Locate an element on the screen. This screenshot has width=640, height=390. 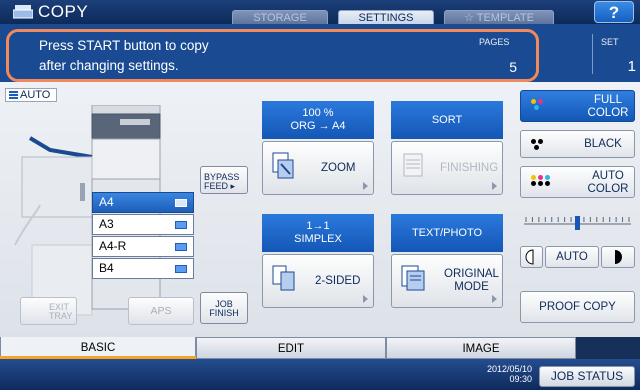
tray-a4: A4 is located at coordinates (143, 202).